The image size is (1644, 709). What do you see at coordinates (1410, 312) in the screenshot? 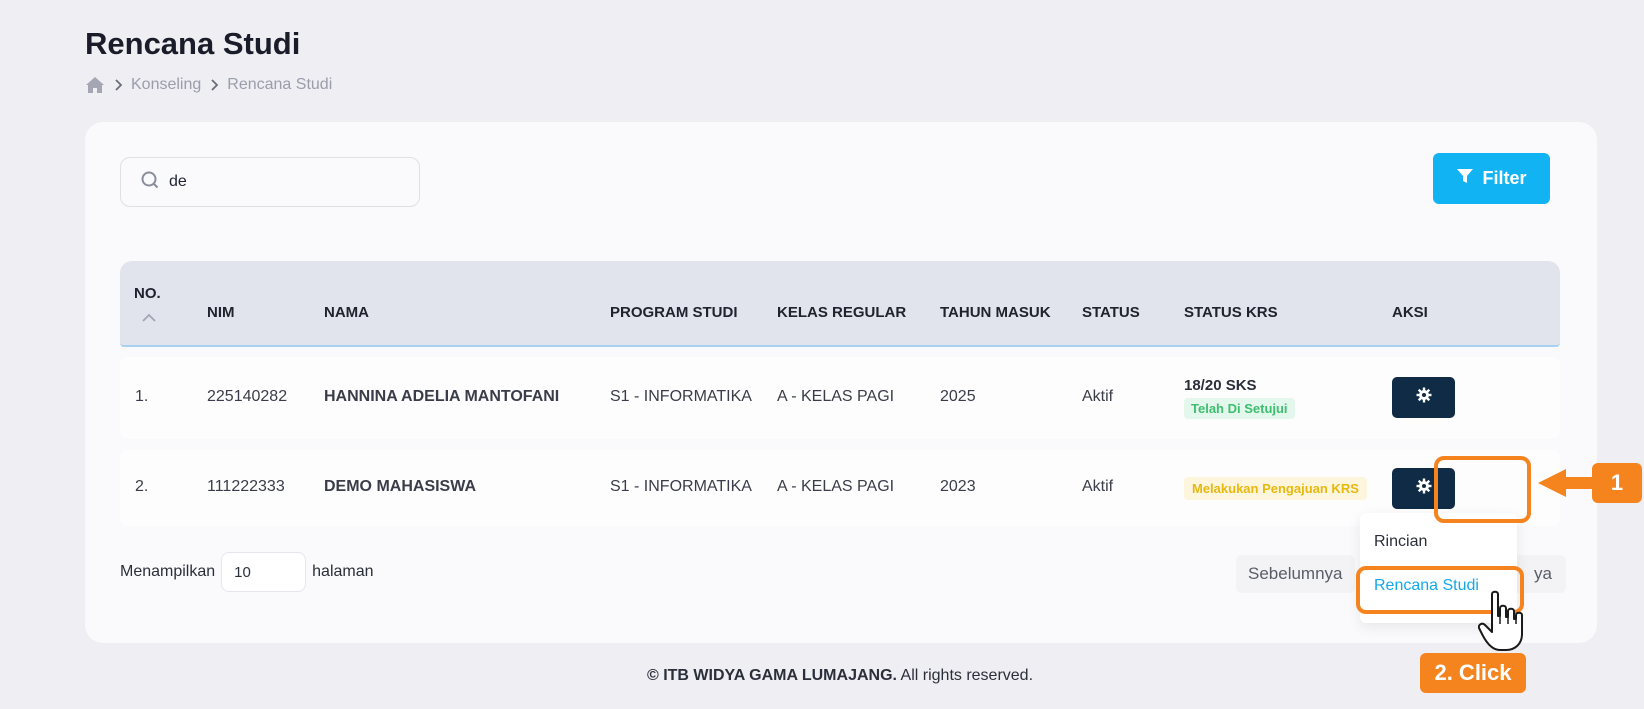
I see `col-header-aksi: AKSI` at bounding box center [1410, 312].